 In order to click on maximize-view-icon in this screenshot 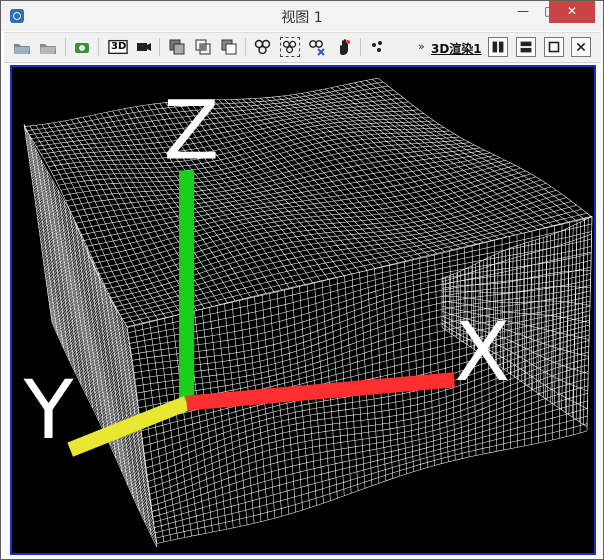, I will do `click(554, 47)`.